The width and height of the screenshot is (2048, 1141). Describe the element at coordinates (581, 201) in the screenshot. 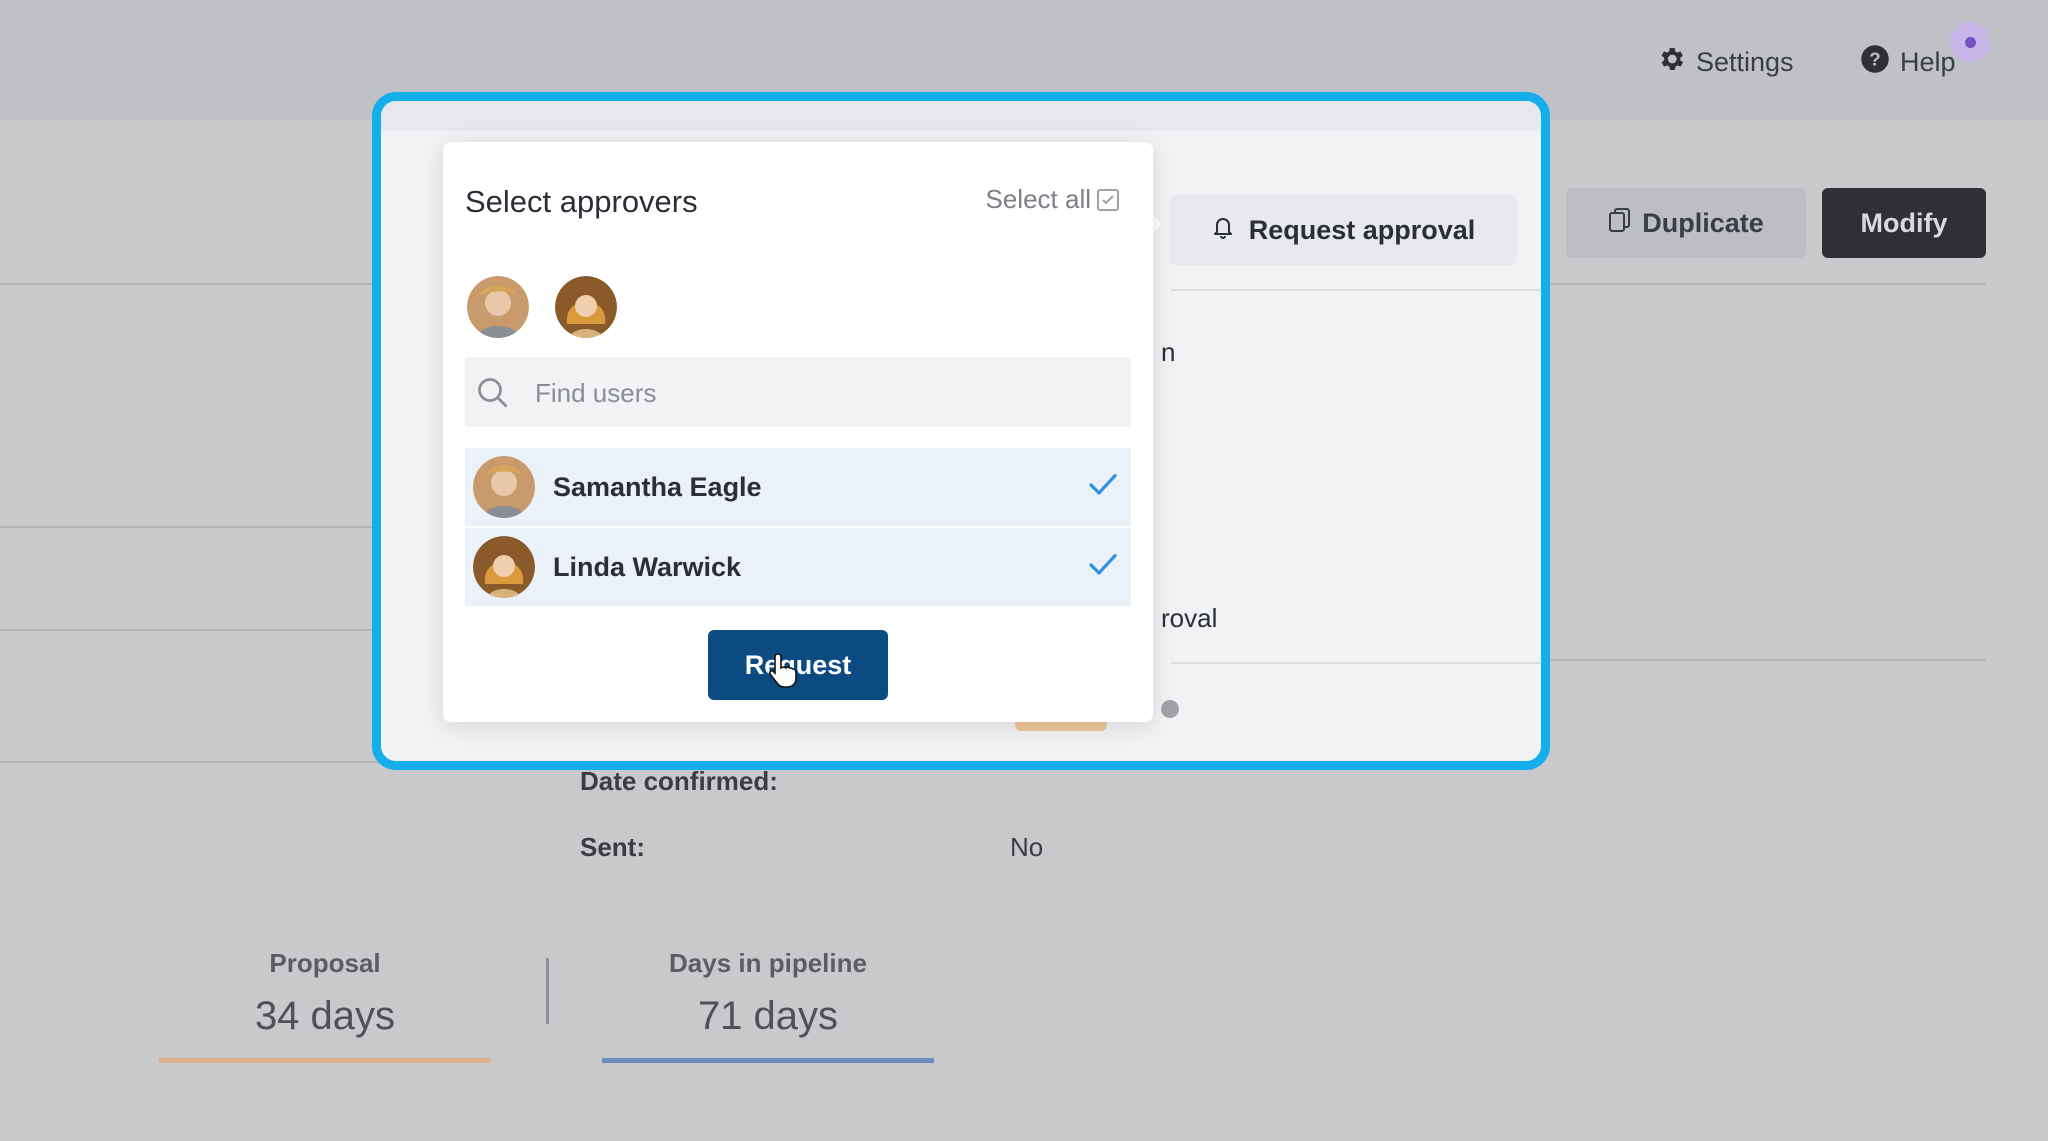

I see `popover-title: Select approvers` at that location.